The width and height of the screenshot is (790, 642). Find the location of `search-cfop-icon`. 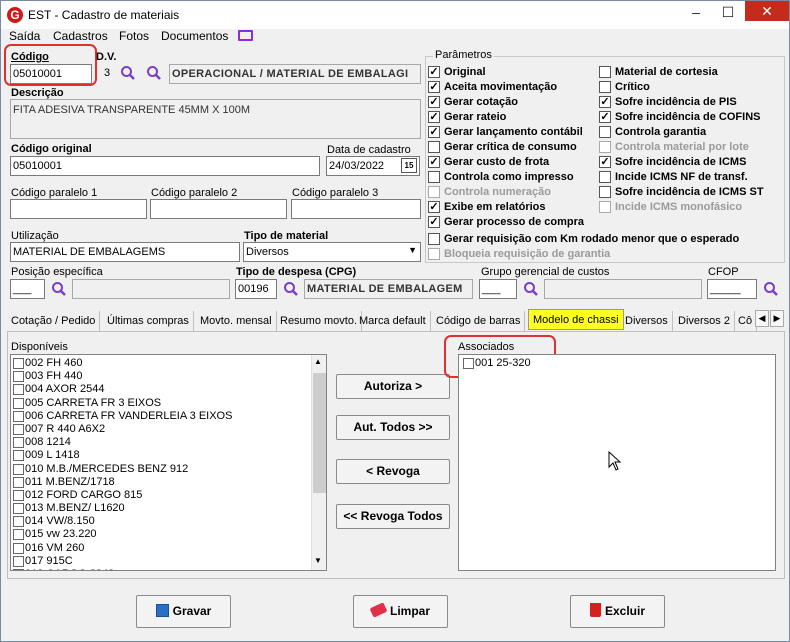

search-cfop-icon is located at coordinates (771, 289).